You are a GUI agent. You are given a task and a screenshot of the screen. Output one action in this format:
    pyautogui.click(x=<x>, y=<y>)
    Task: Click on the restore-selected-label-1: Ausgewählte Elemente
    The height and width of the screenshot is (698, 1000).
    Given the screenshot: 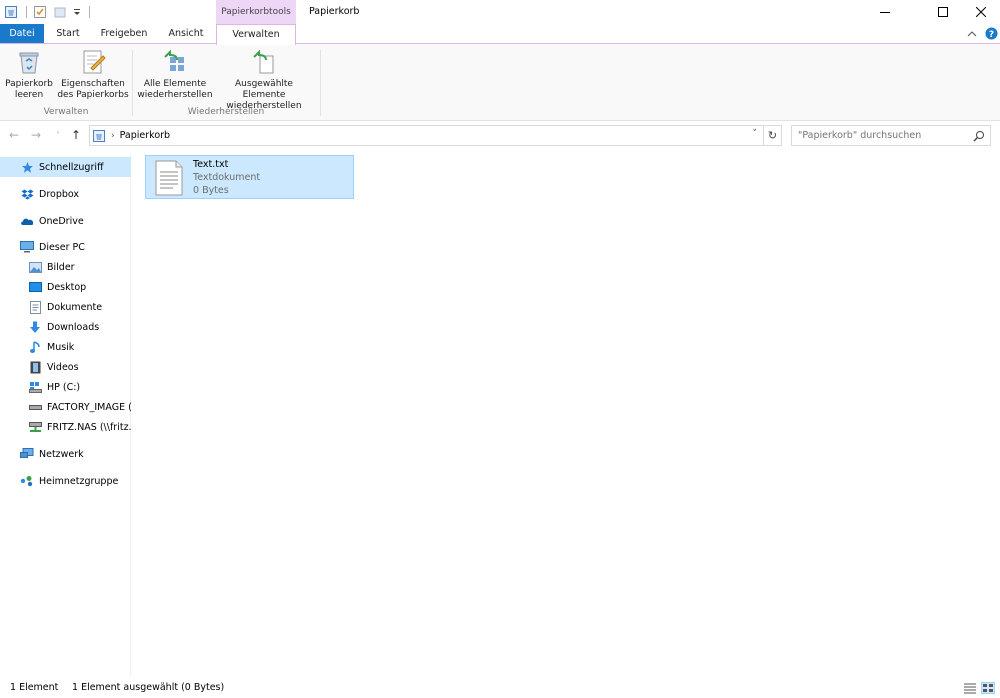 What is the action you would take?
    pyautogui.click(x=264, y=89)
    